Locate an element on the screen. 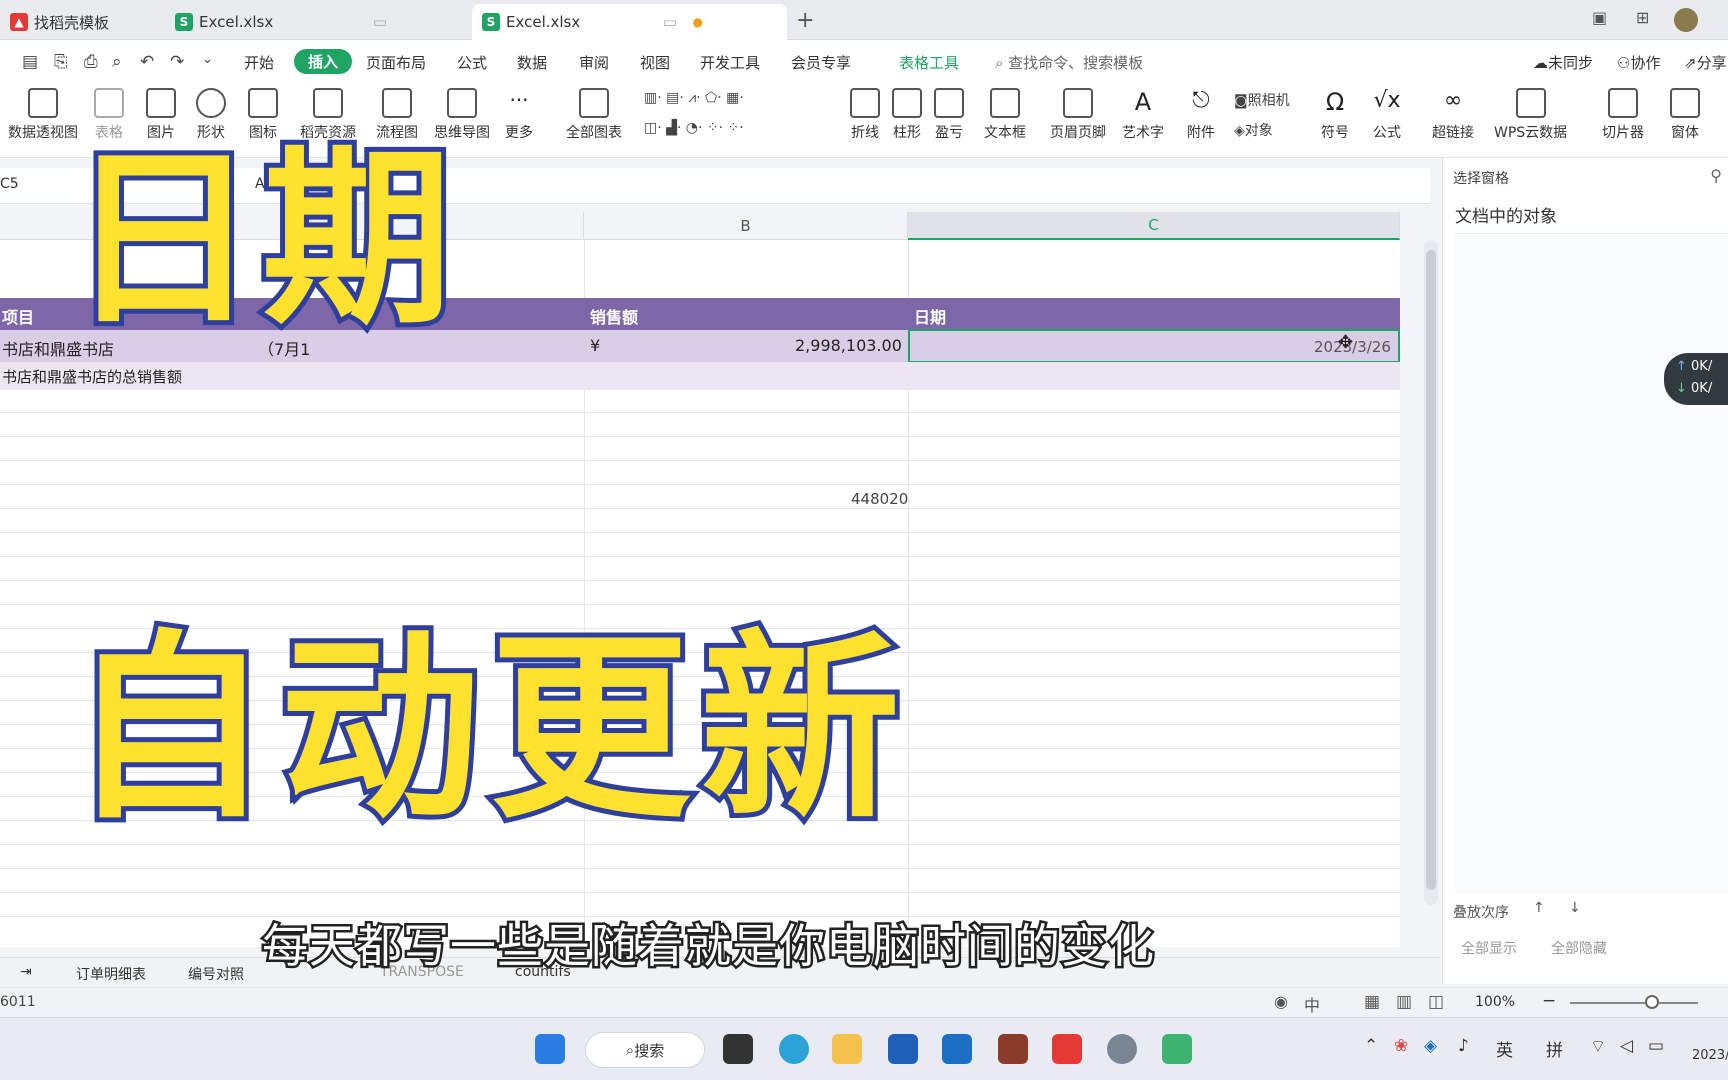 The image size is (1728, 1080). zoom-level: 100% is located at coordinates (1495, 1002).